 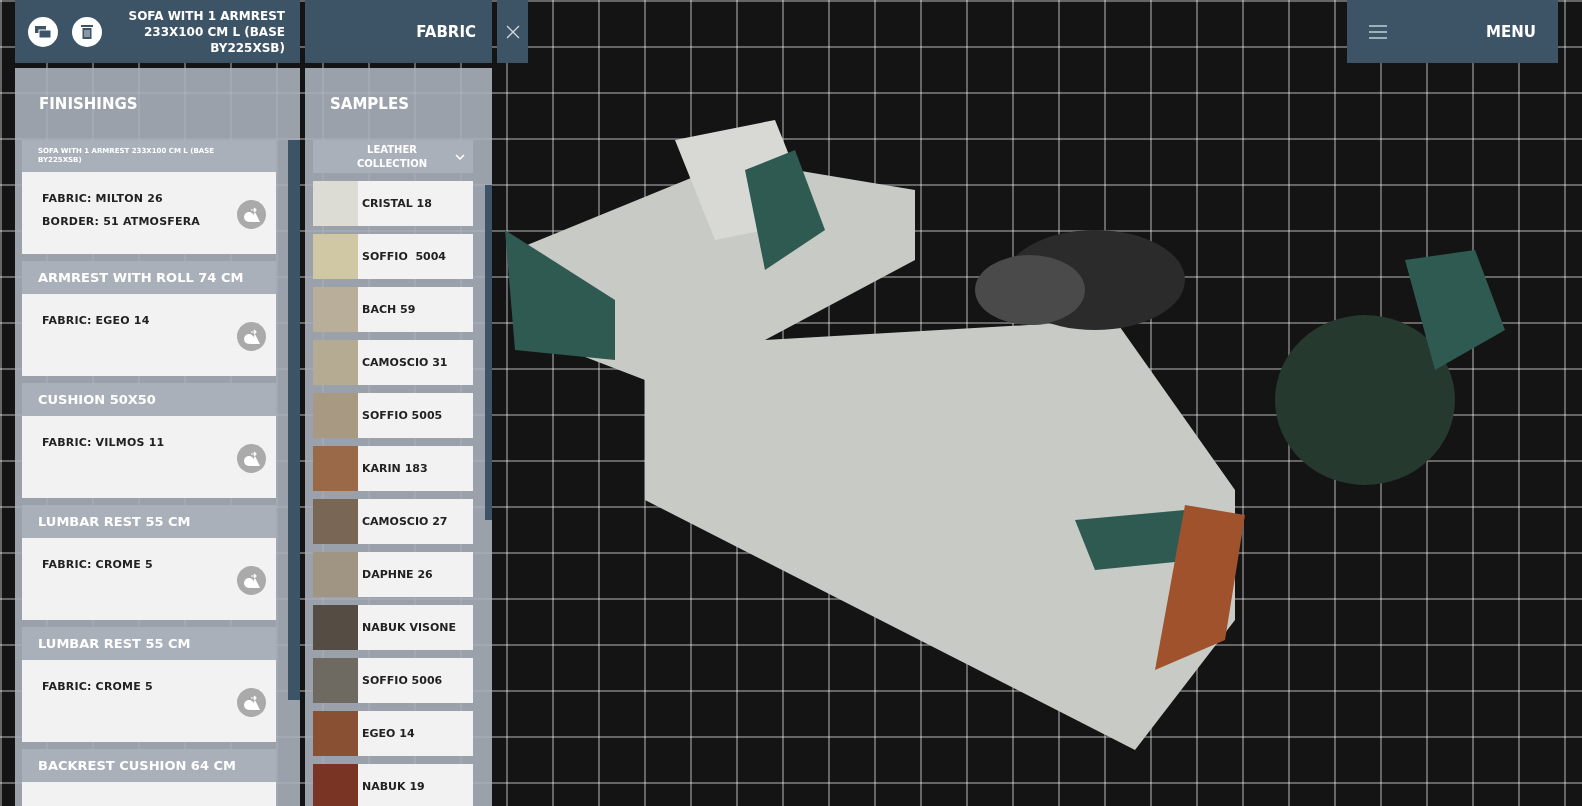 What do you see at coordinates (393, 415) in the screenshot?
I see `sample-item: SOFFIO 5005` at bounding box center [393, 415].